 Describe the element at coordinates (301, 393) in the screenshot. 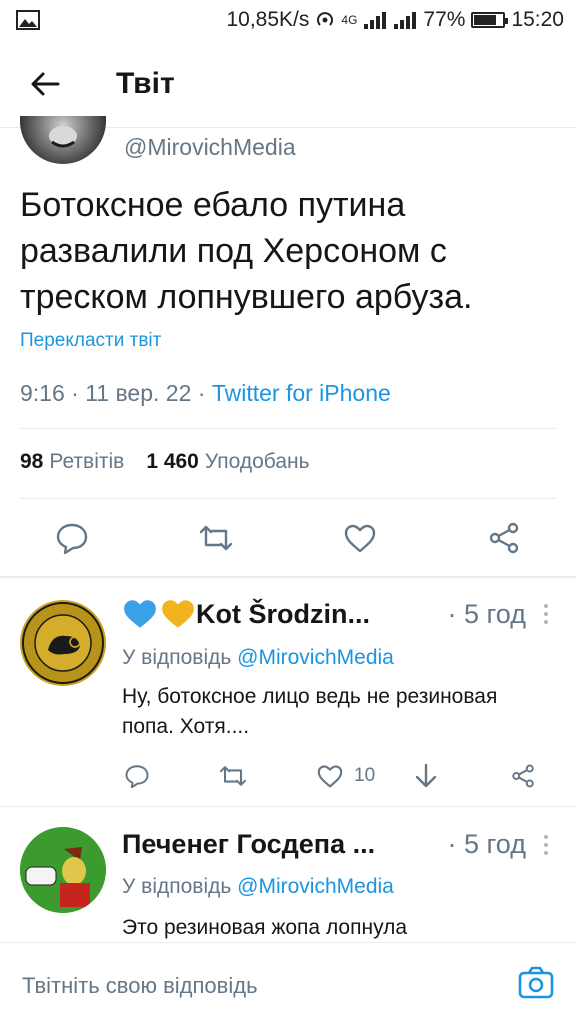

I see `tweet-source-link: Twitter for iPhone` at that location.